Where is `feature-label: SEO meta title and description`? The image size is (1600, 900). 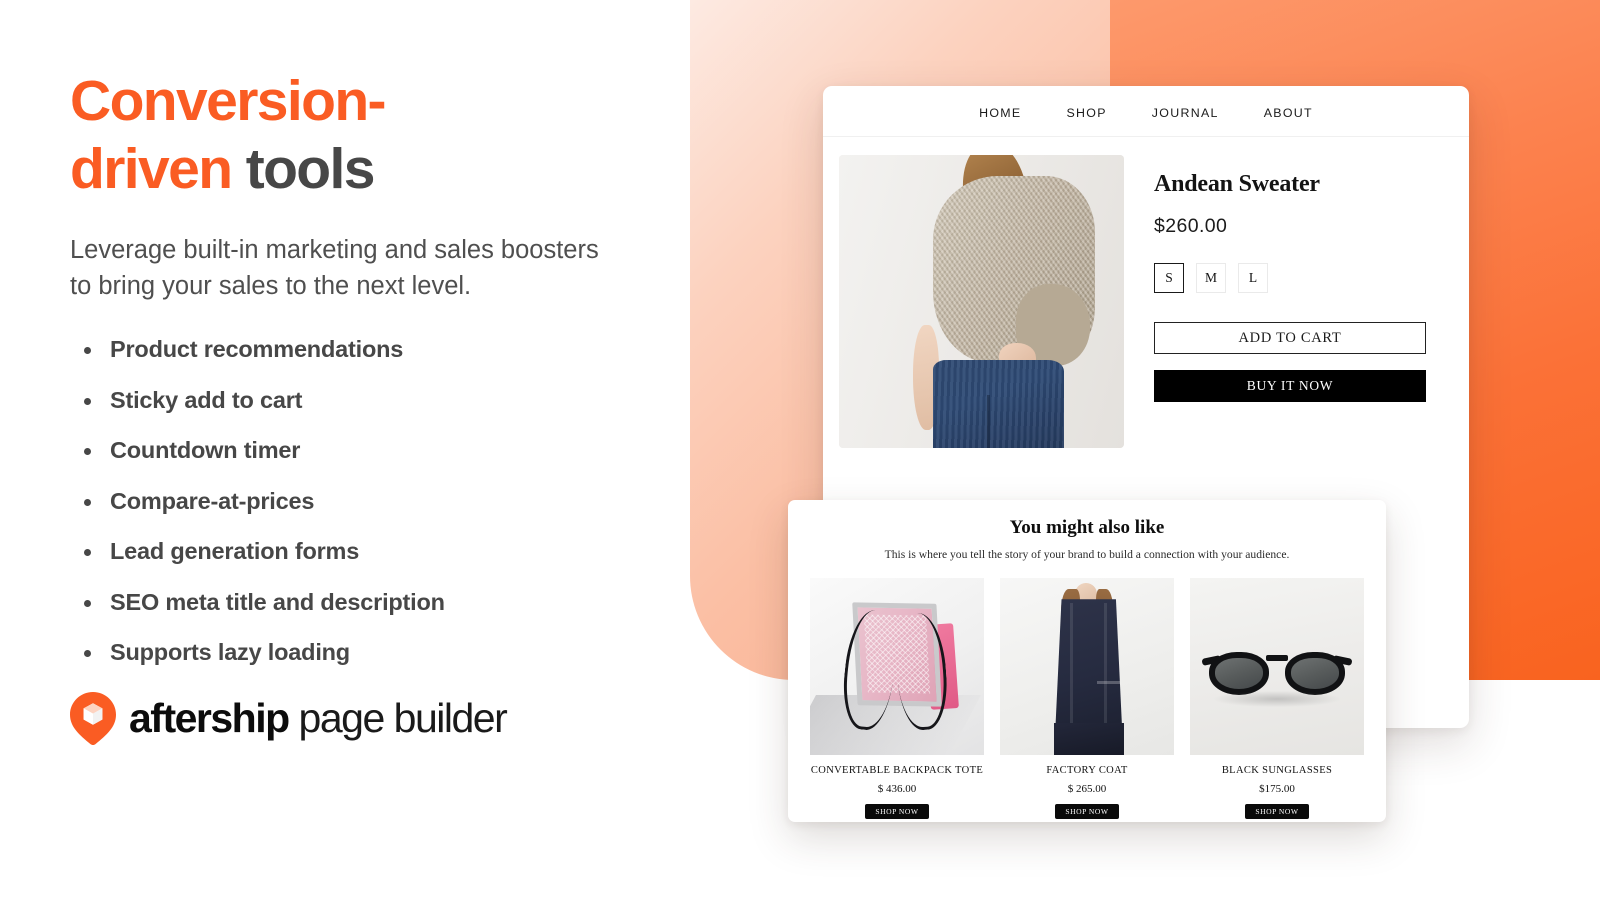 feature-label: SEO meta title and description is located at coordinates (277, 601).